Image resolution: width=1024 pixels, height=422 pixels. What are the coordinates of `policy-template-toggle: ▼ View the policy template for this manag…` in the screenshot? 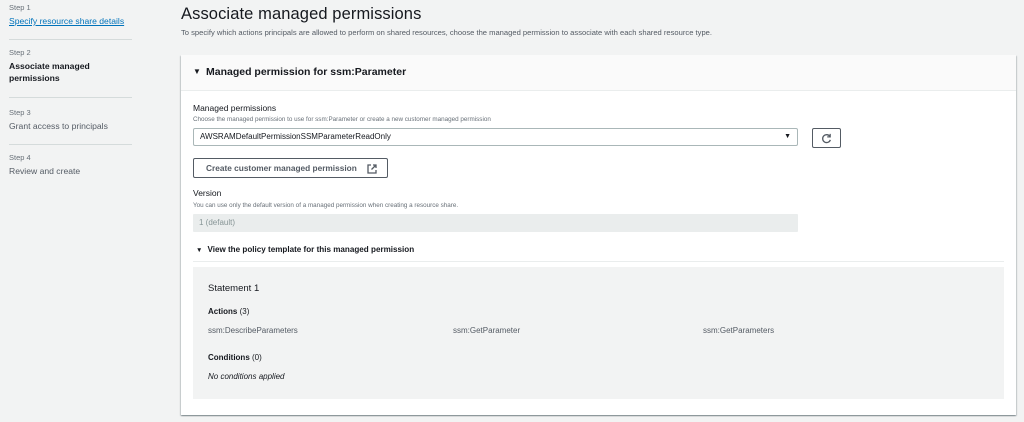 It's located at (305, 249).